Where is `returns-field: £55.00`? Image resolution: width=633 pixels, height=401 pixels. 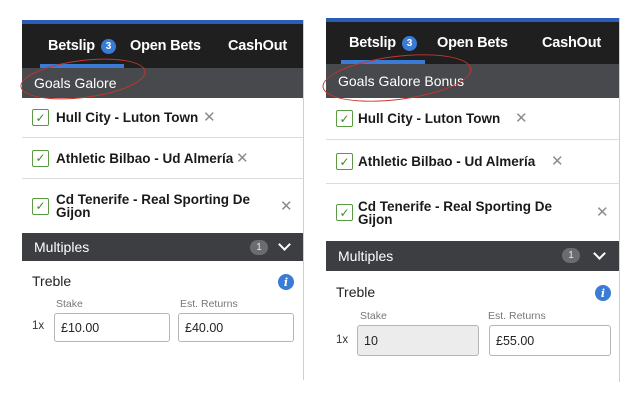 returns-field: £55.00 is located at coordinates (550, 340).